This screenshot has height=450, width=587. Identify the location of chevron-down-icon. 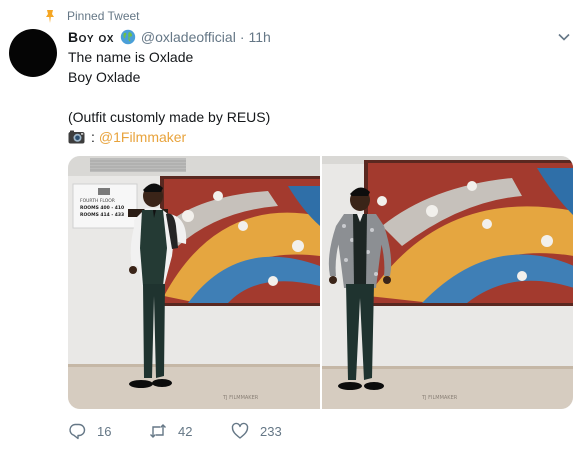
(564, 37).